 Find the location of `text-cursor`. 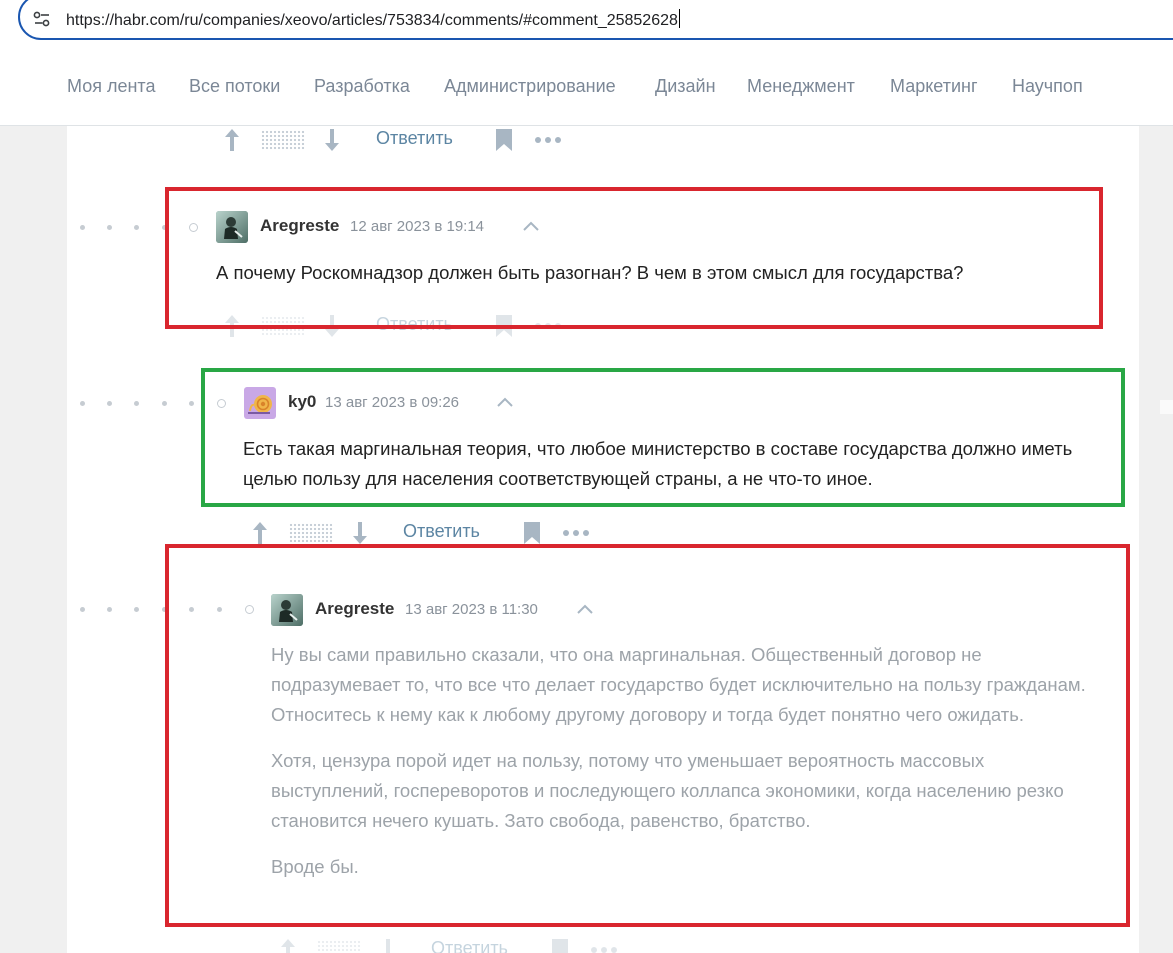

text-cursor is located at coordinates (679, 18).